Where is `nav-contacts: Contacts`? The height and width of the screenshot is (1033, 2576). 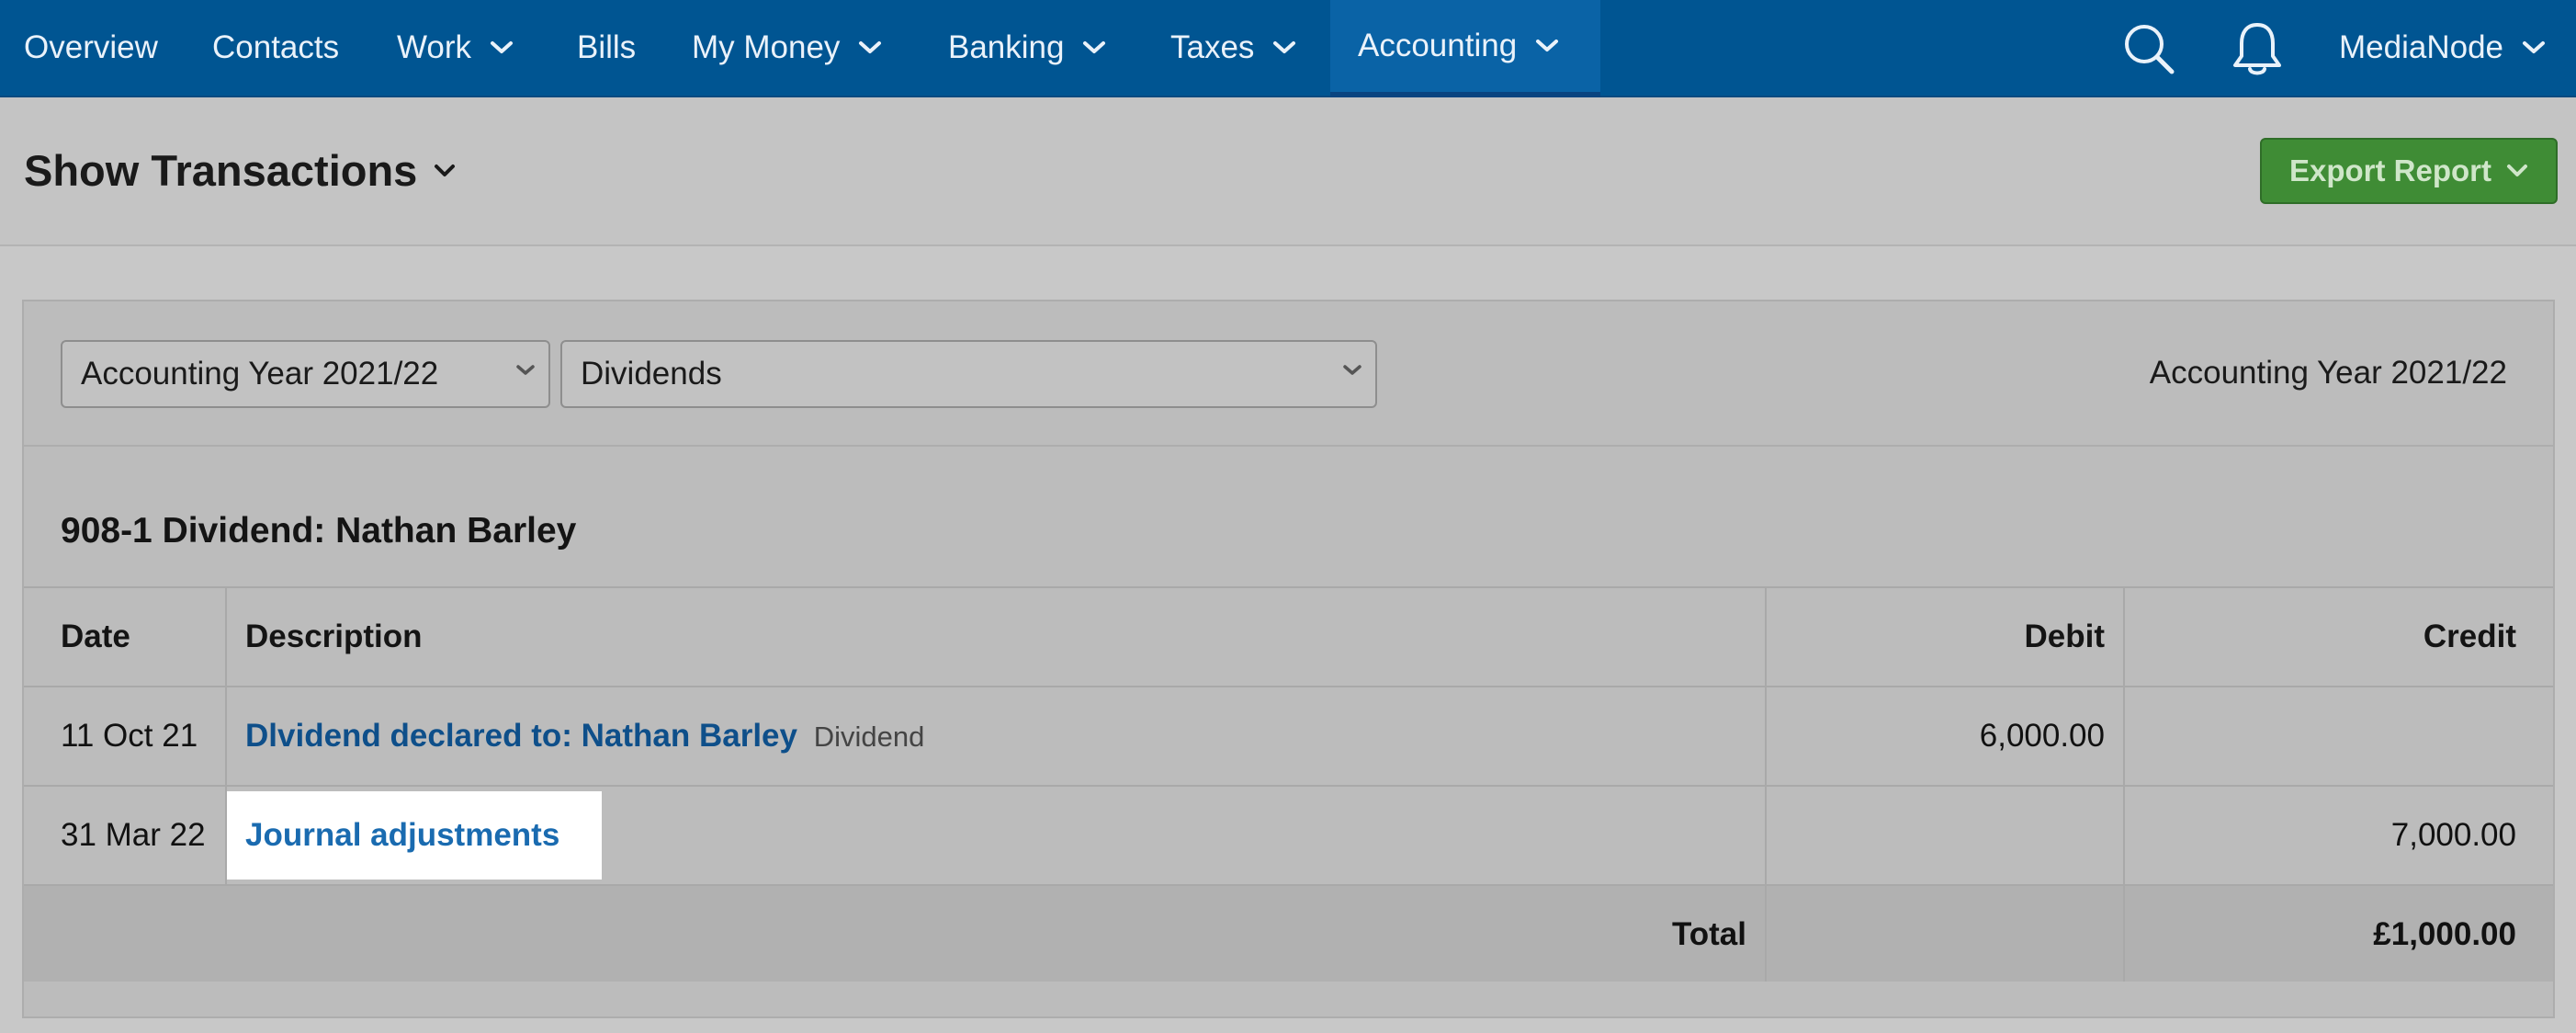
nav-contacts: Contacts is located at coordinates (275, 48).